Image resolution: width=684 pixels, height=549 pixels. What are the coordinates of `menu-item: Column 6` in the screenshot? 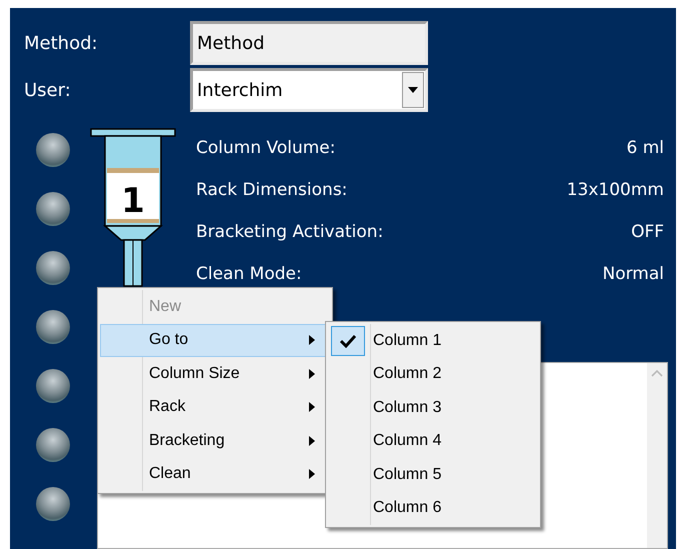 It's located at (407, 508).